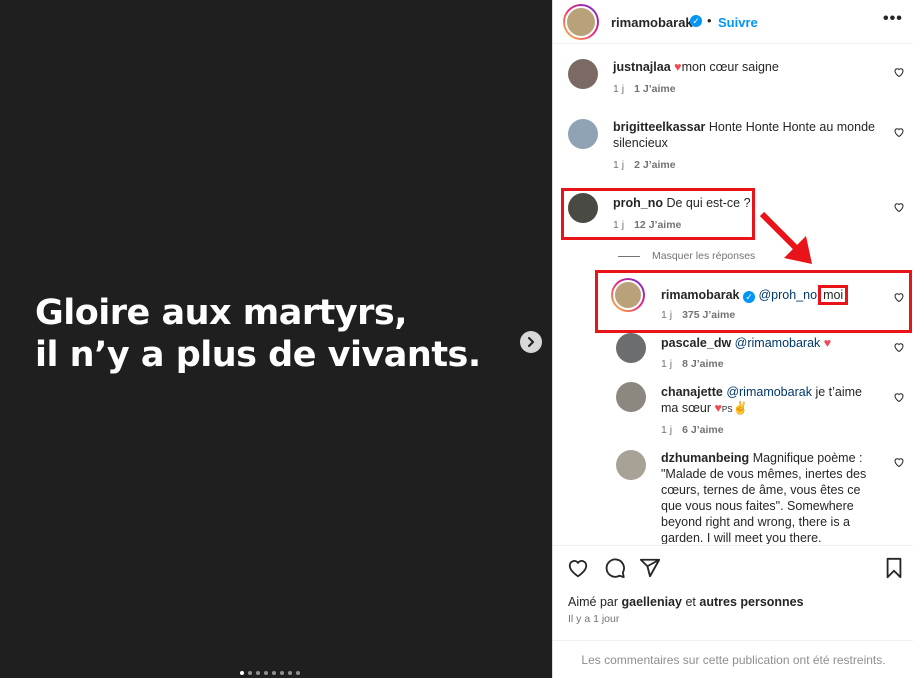 The width and height of the screenshot is (913, 678). I want to click on reply-username: chanajette, so click(692, 392).